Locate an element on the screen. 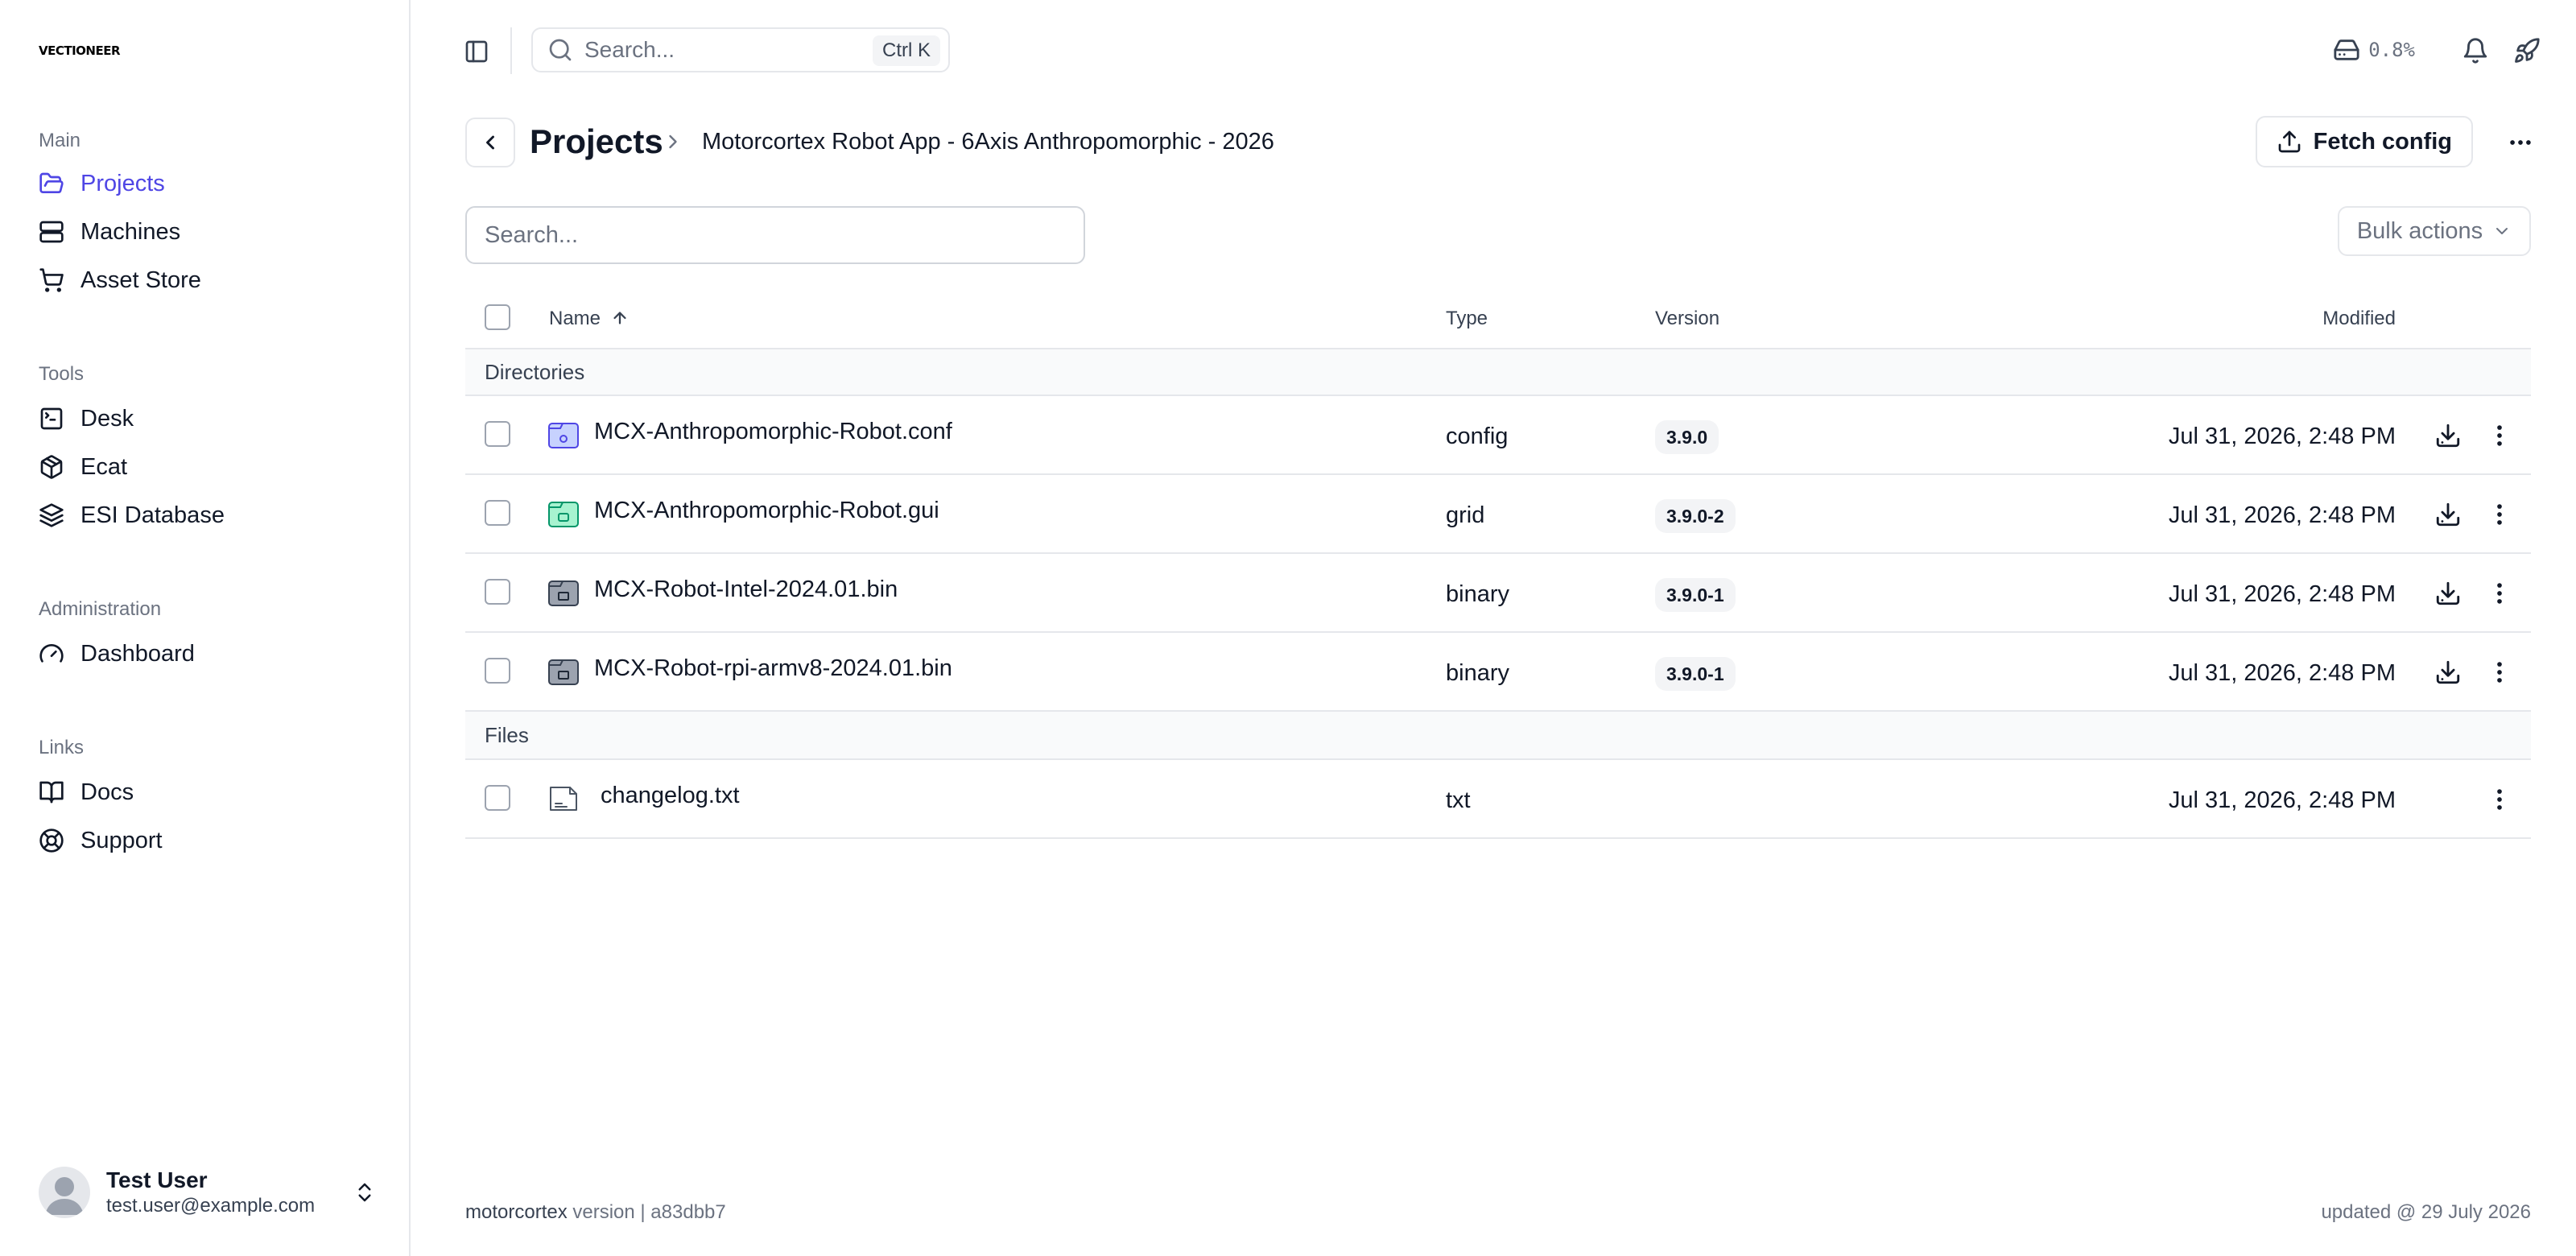  footer-version-text: version | a83dbb7 is located at coordinates (646, 1212).